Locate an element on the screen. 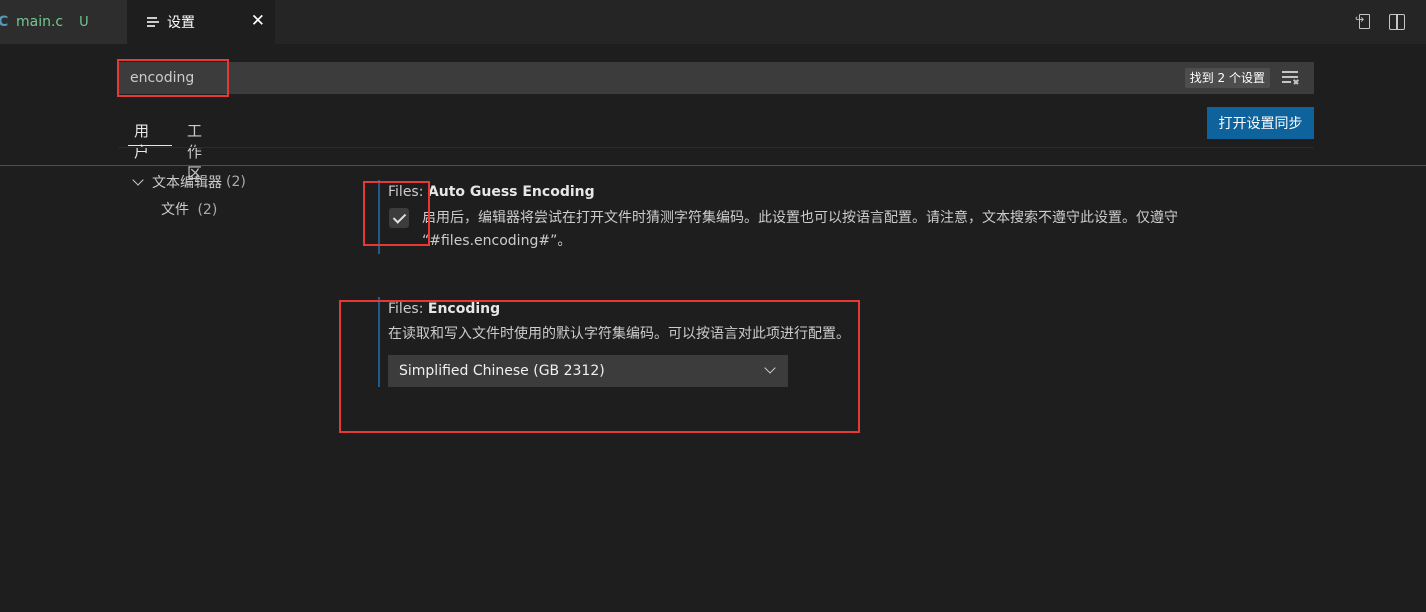  editor-actions: ↪ is located at coordinates (1390, 22).